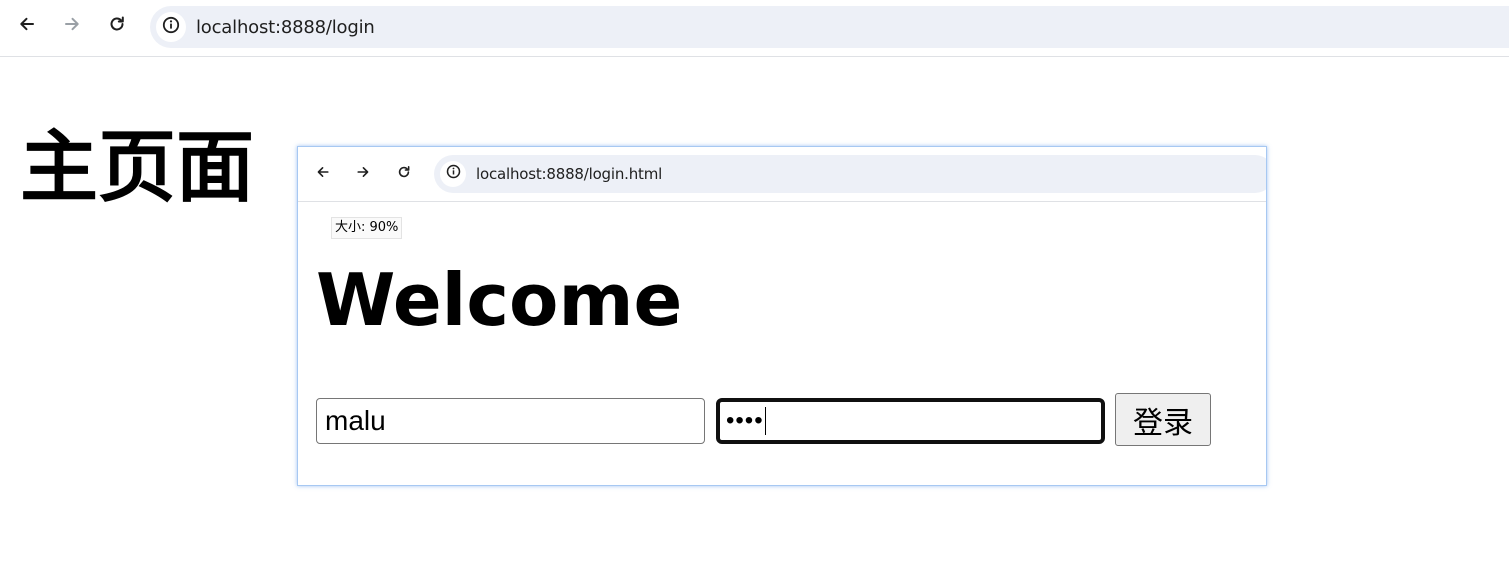 This screenshot has height=564, width=1509. I want to click on username-value: malu, so click(355, 420).